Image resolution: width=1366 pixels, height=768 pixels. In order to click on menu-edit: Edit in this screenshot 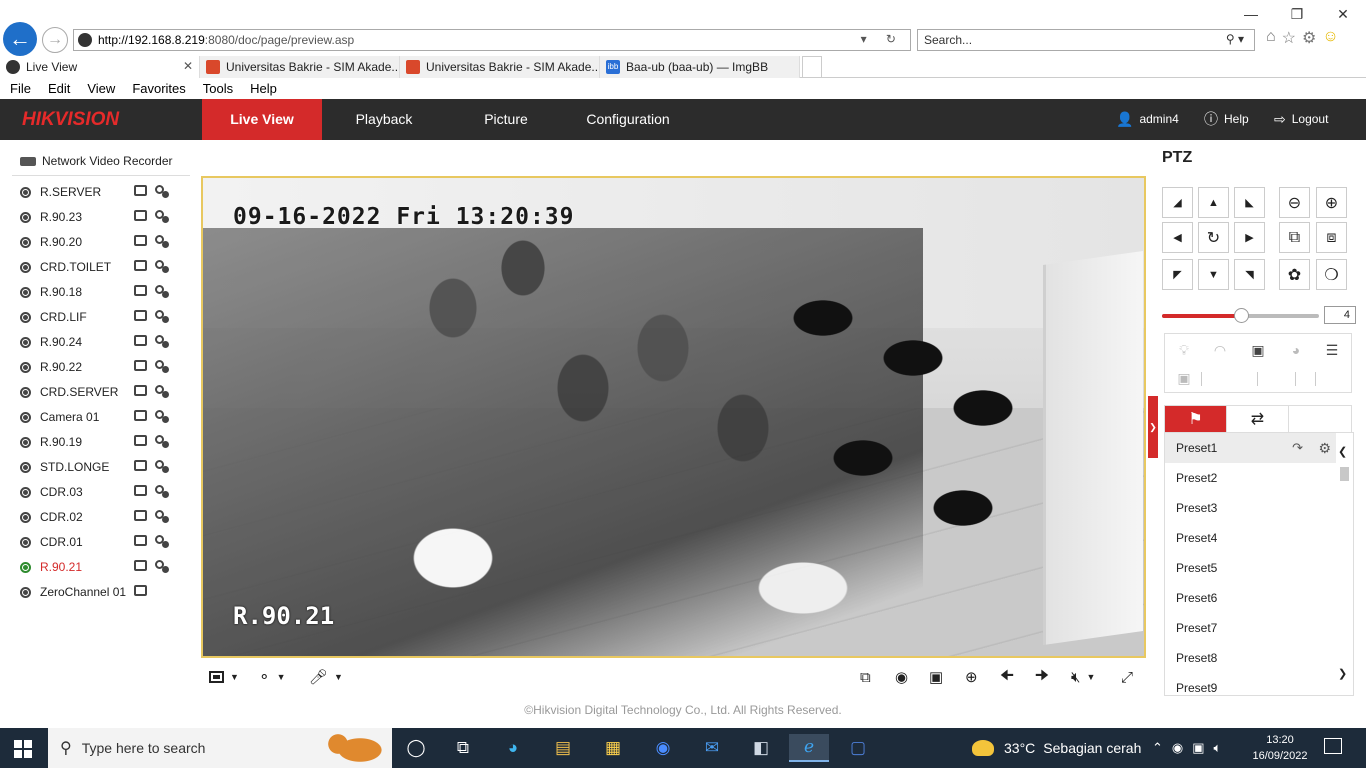, I will do `click(59, 88)`.